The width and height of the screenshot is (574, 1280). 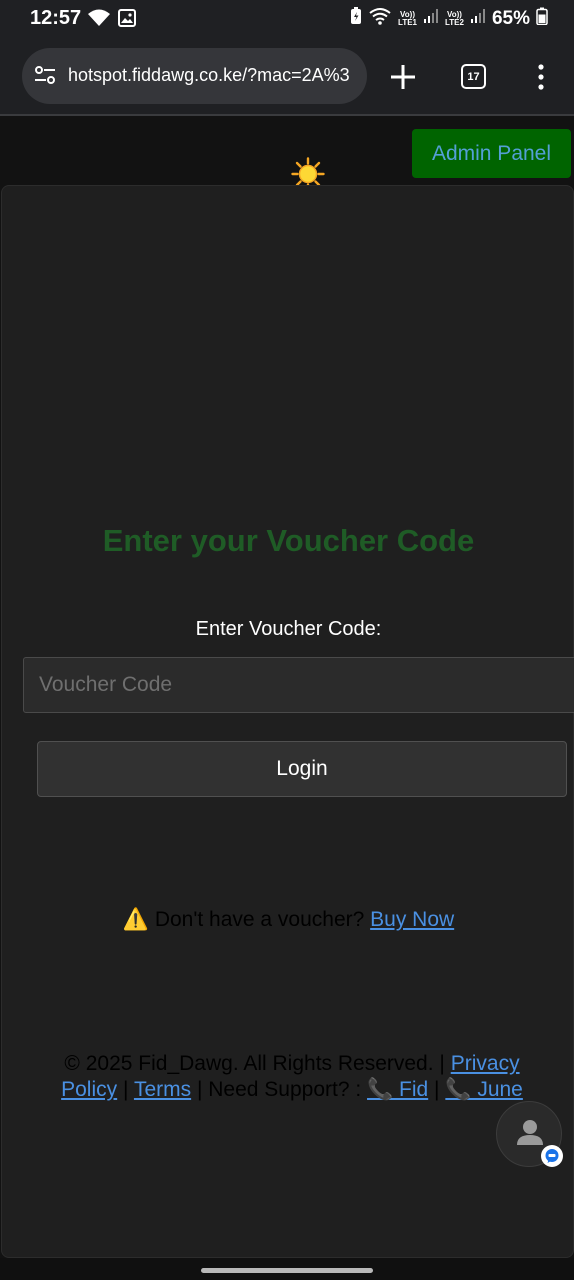 I want to click on status-left-icons, so click(x=112, y=20).